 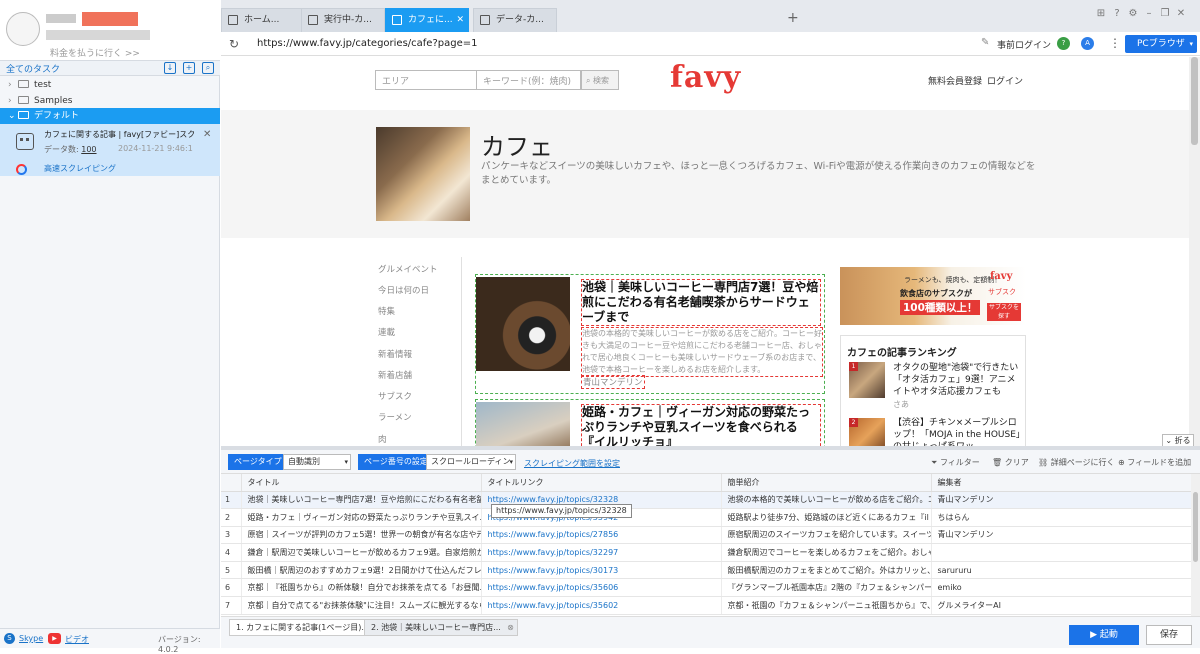 I want to click on search-button: ⌕ 検索, so click(x=600, y=80).